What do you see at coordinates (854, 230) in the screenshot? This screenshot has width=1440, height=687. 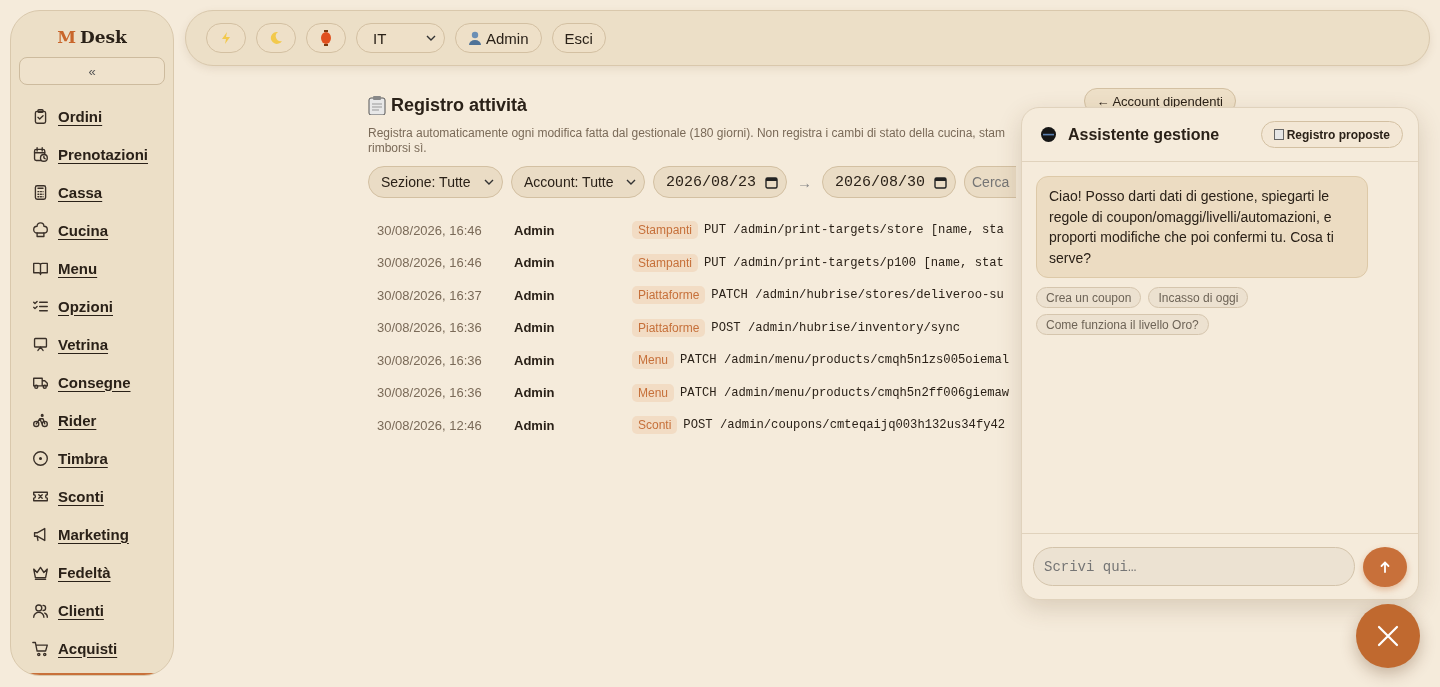 I see `action-text: PUT /admin/print-targets/store [name, sta` at bounding box center [854, 230].